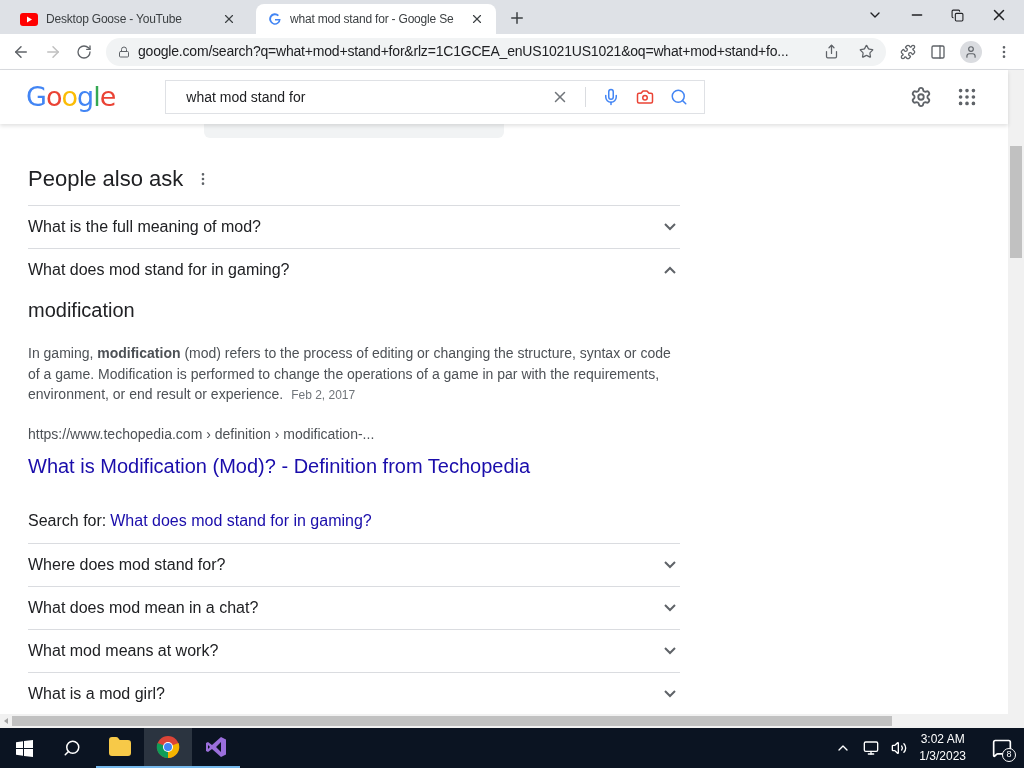  What do you see at coordinates (350, 374) in the screenshot?
I see `answer-paragraph: In gaming, modification (mod) refers to the process of editing or changing the structure, syntax or code of a game. Modification is performed to change the operations of a game in par with the requirements, environment, or end result or experience. Feb 2, 2017` at bounding box center [350, 374].